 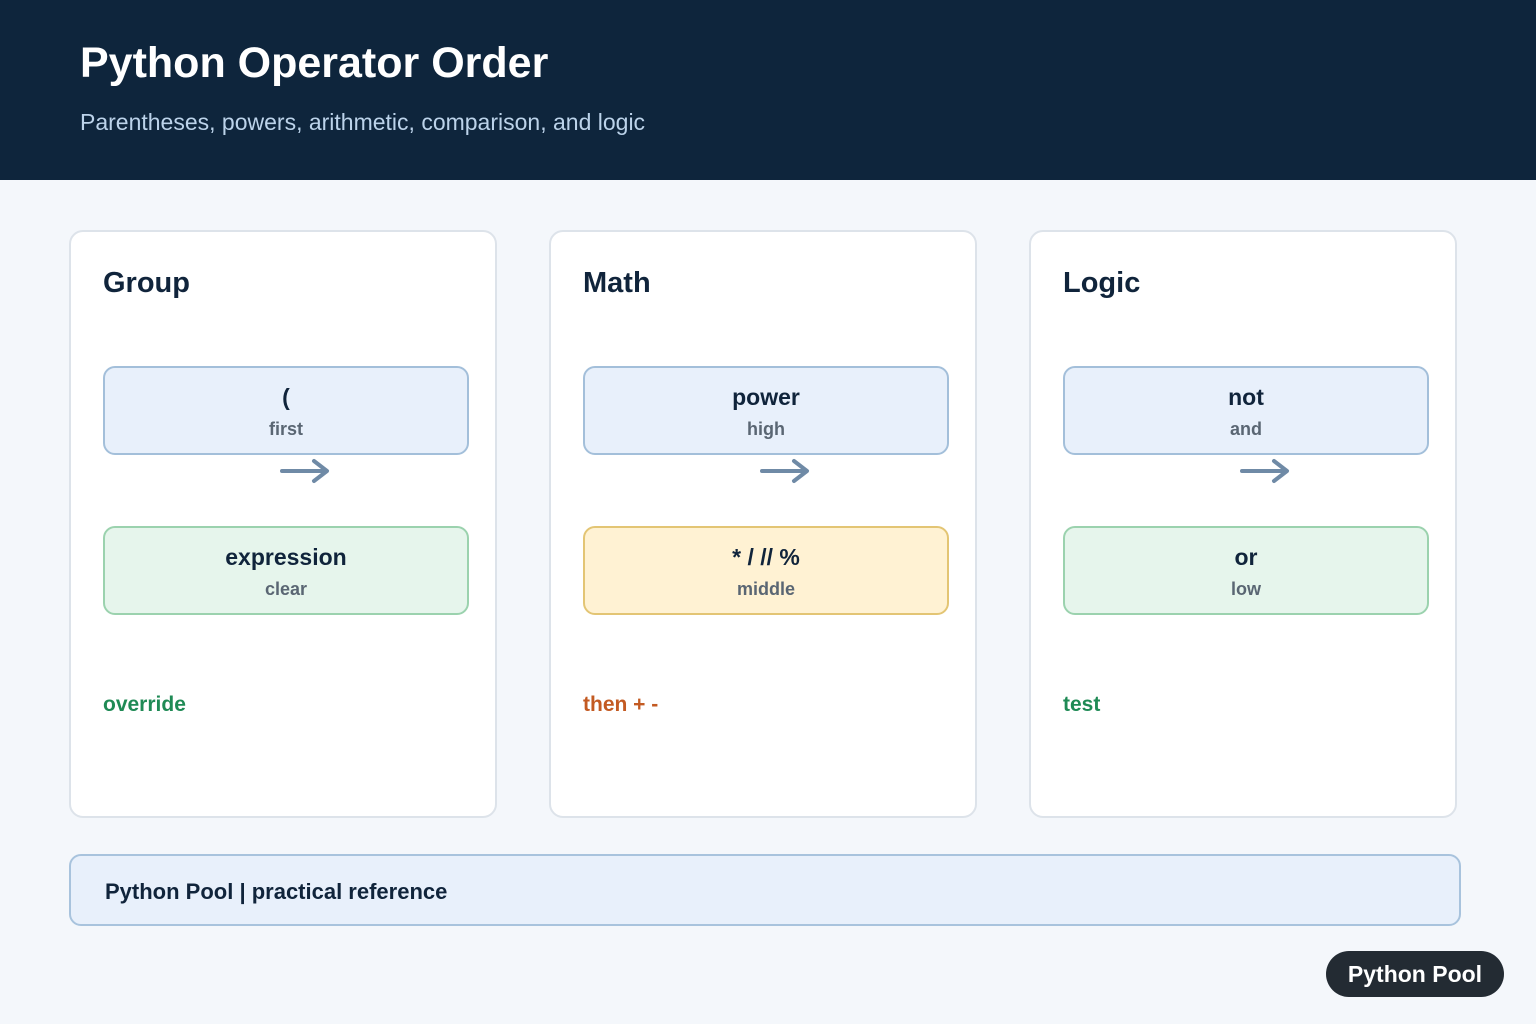 I want to click on operator-box-second: expression clear, so click(x=286, y=570).